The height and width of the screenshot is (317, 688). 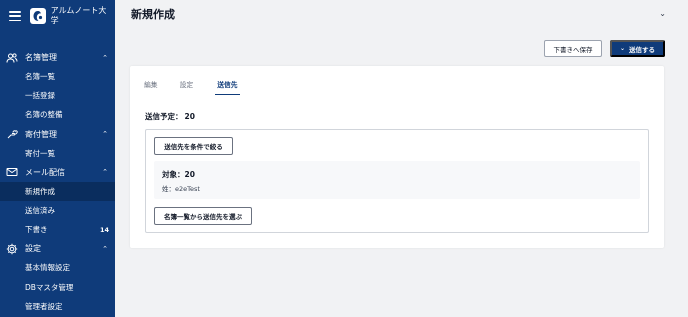 I want to click on mail-icon, so click(x=12, y=172).